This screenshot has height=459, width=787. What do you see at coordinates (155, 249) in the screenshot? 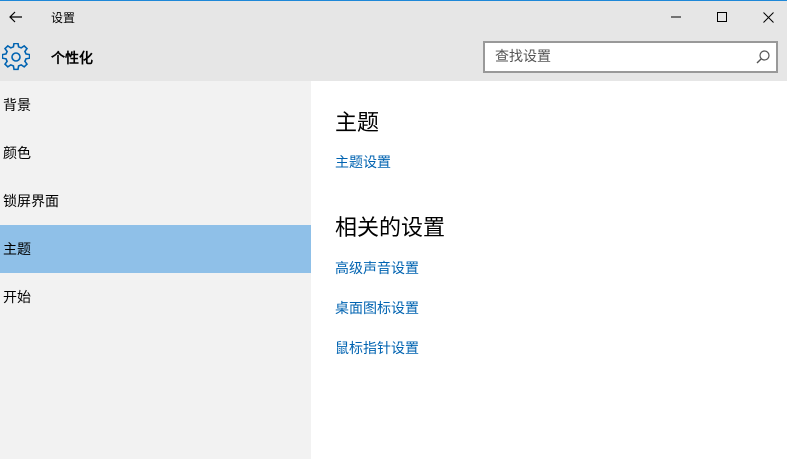
I see `sidebar-item-themes: 主题` at bounding box center [155, 249].